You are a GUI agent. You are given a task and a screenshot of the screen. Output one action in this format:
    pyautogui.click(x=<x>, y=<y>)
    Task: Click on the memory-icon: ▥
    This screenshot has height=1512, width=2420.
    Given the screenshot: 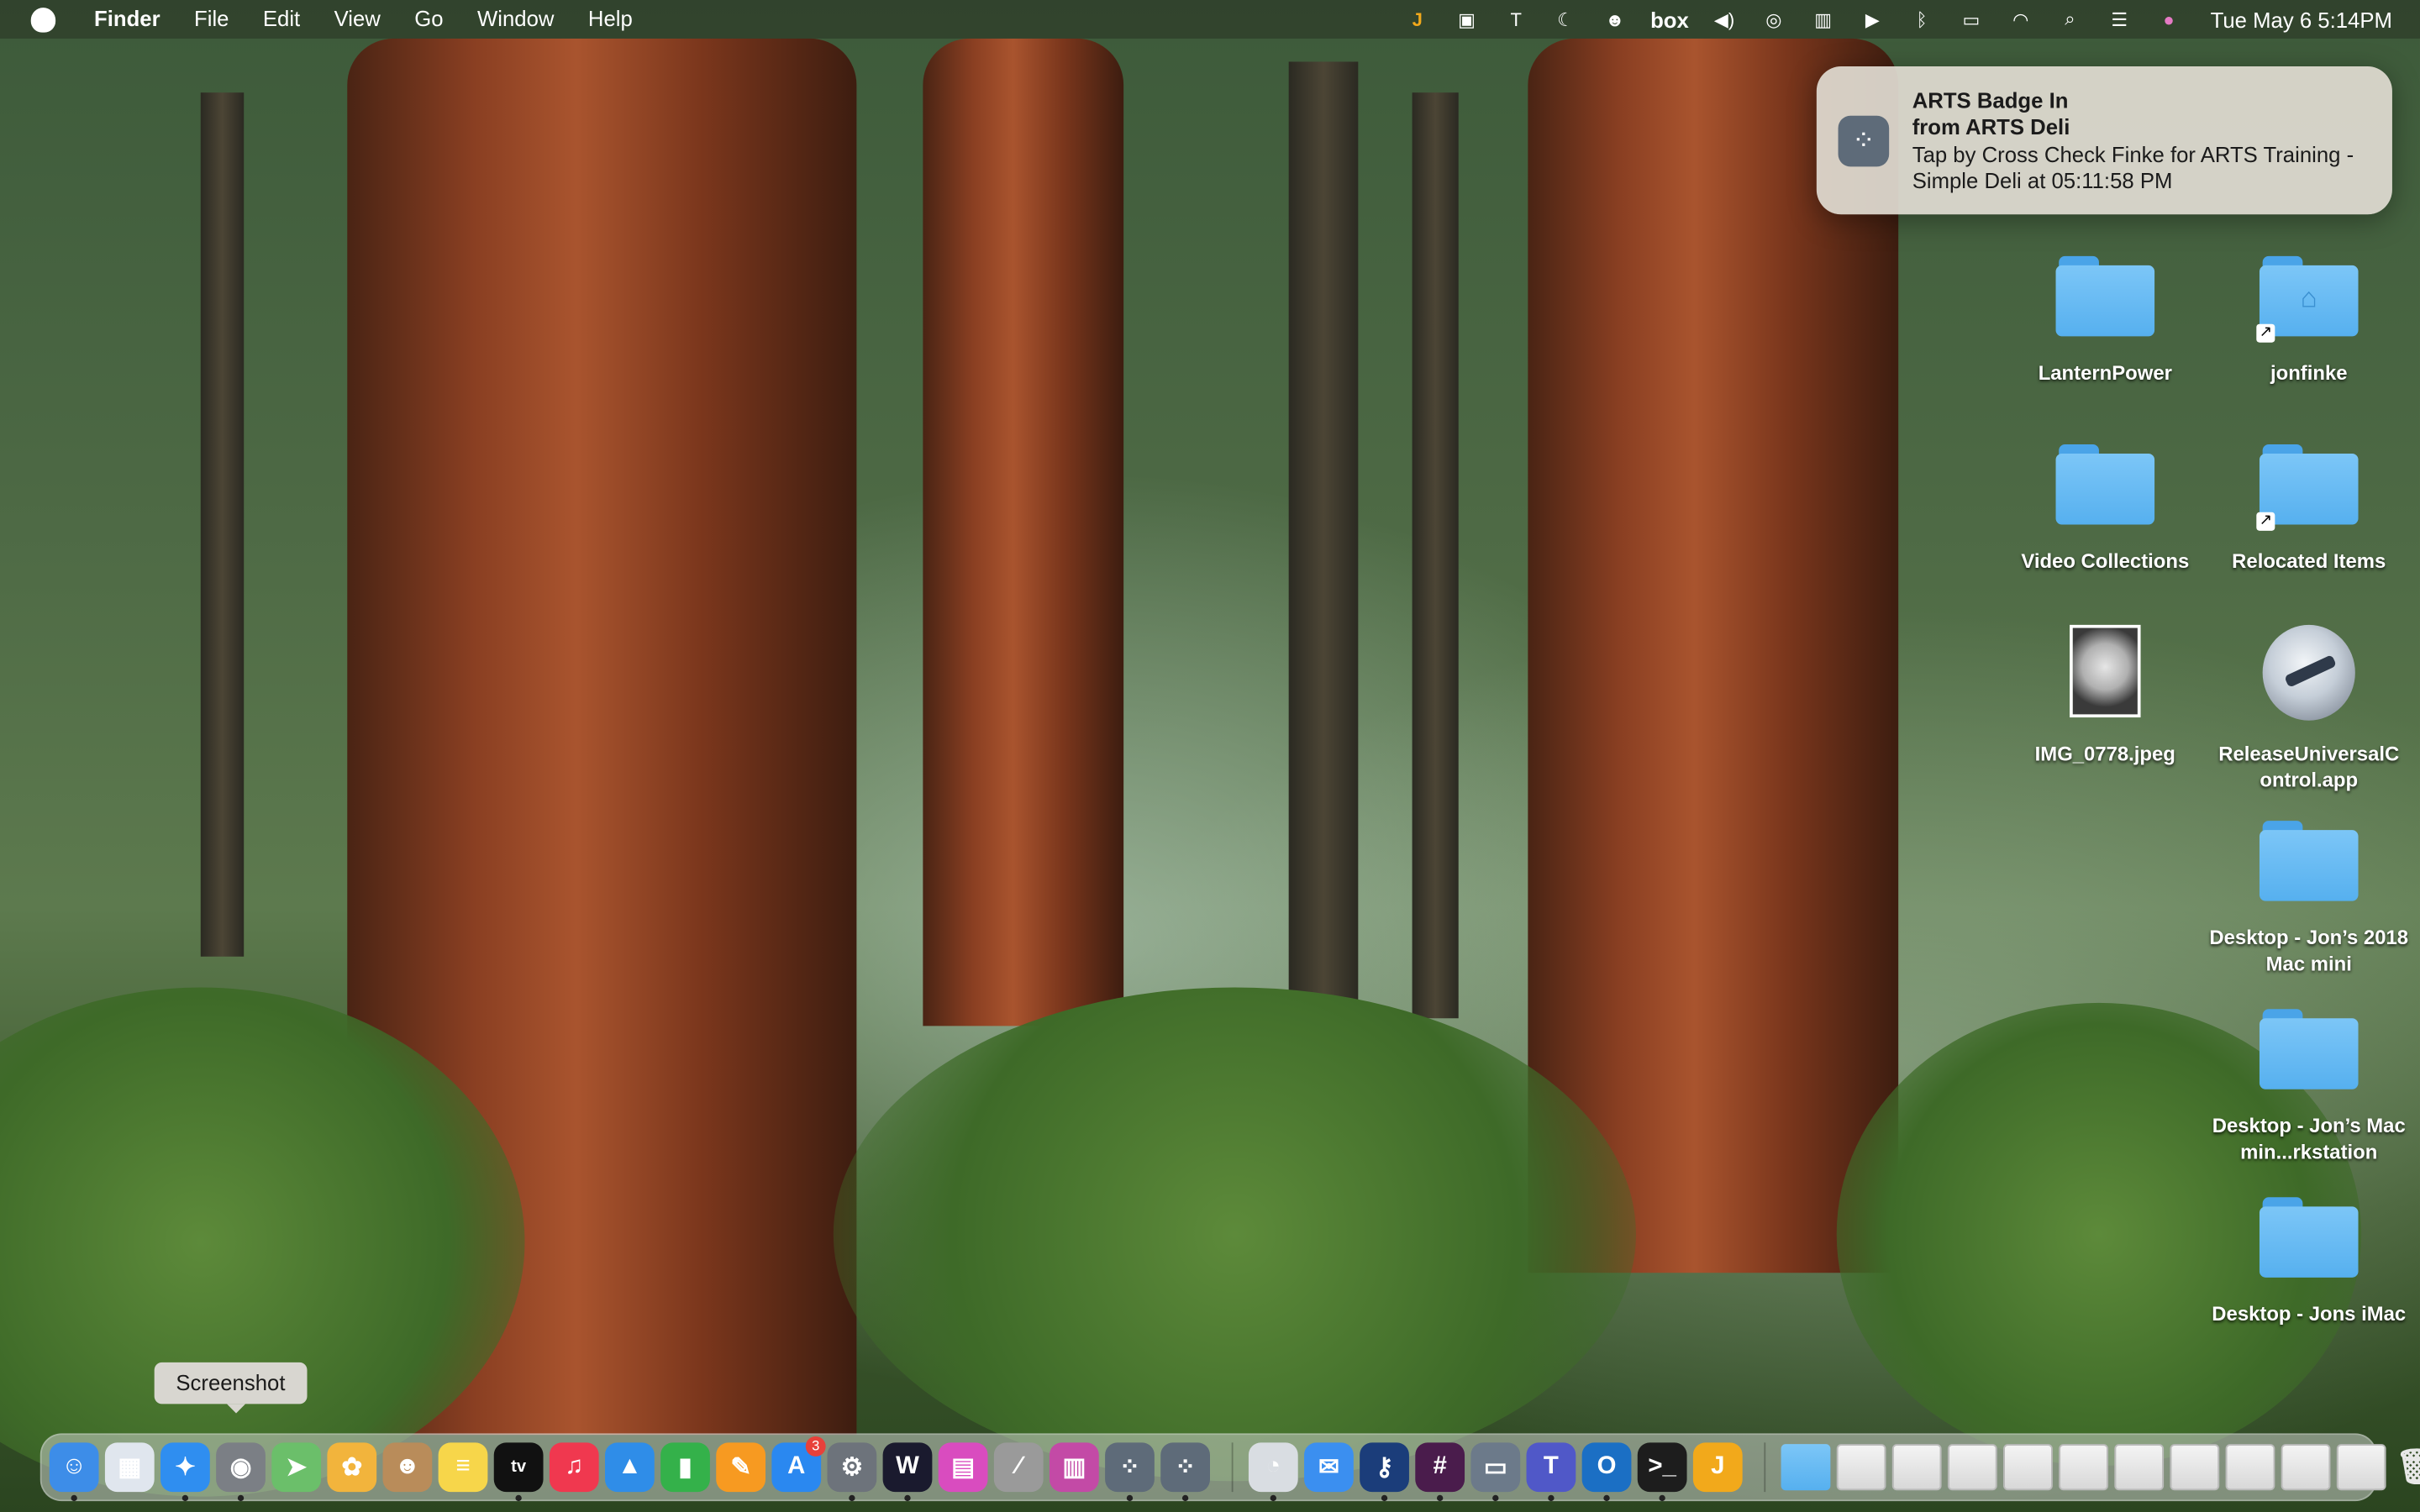 What is the action you would take?
    pyautogui.click(x=1823, y=19)
    